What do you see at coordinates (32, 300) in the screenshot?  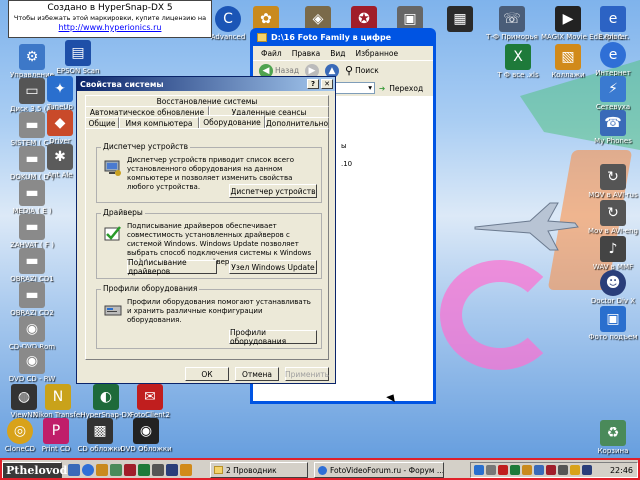 I see `desktop-icon-obrazi-cd2: ▬ OBRAZI CD2` at bounding box center [32, 300].